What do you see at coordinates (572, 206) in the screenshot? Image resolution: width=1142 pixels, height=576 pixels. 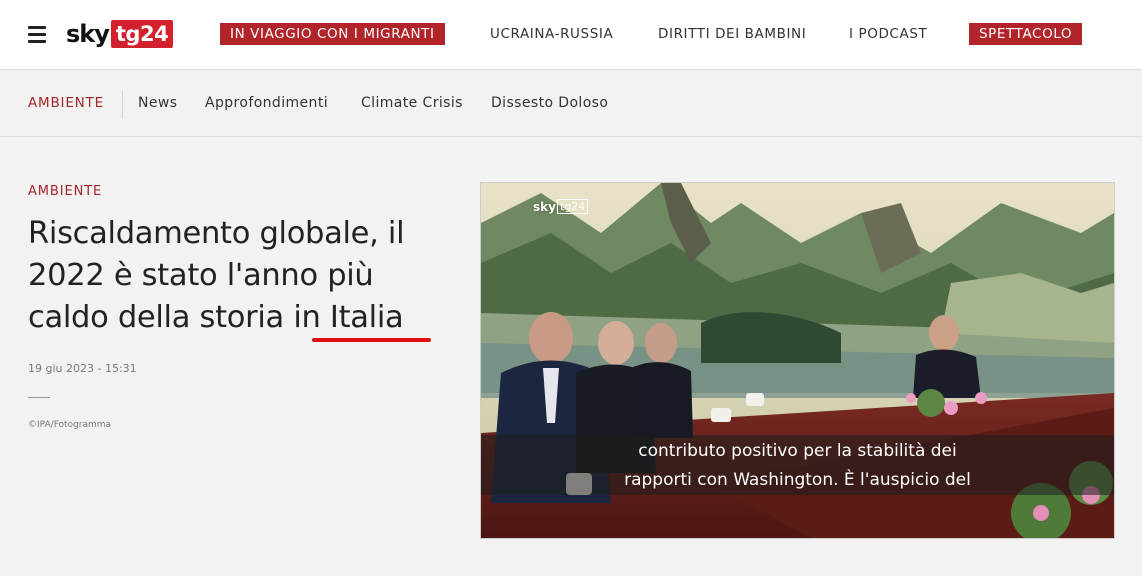 I see `watermark-tg24: tg24` at bounding box center [572, 206].